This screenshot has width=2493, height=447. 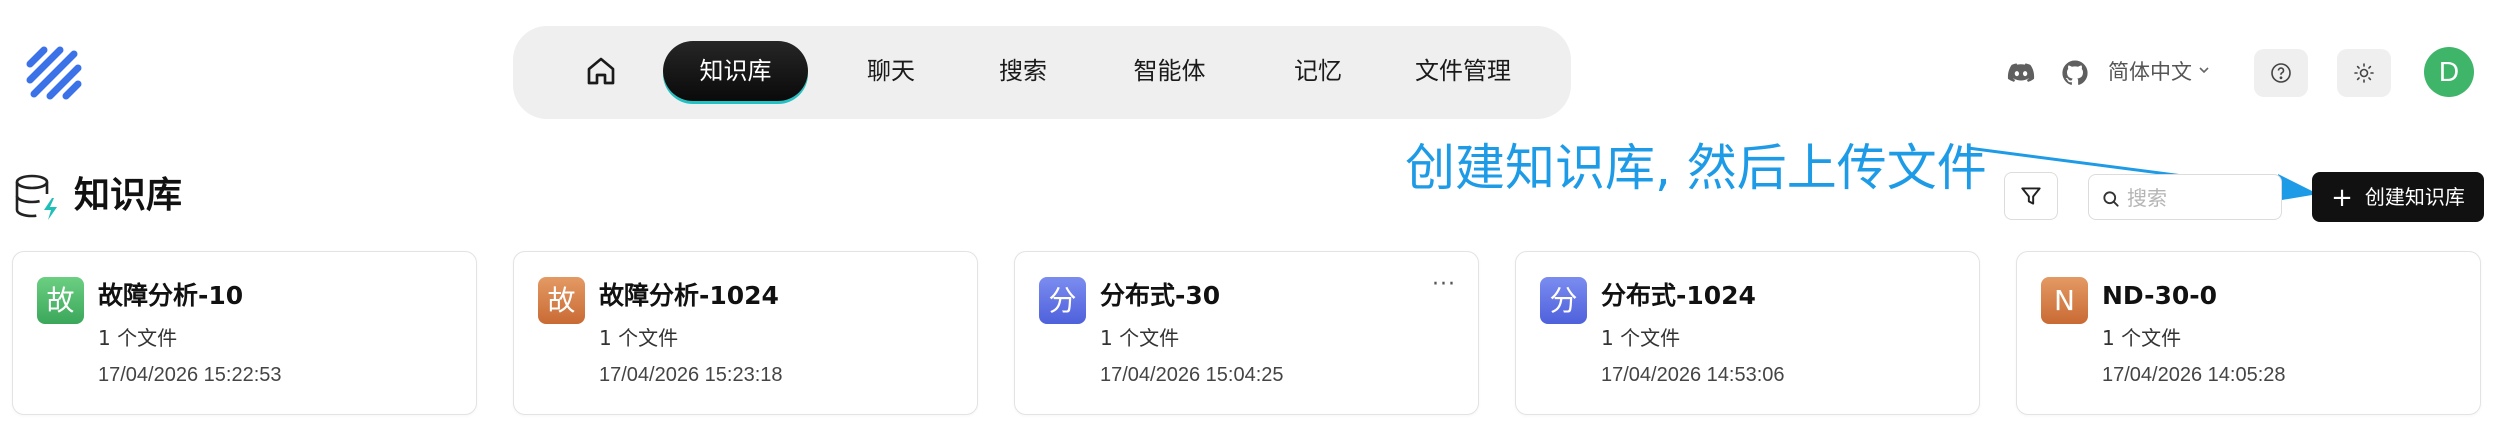 What do you see at coordinates (735, 71) in the screenshot?
I see `nav-tab-knowledge-base: 知识库` at bounding box center [735, 71].